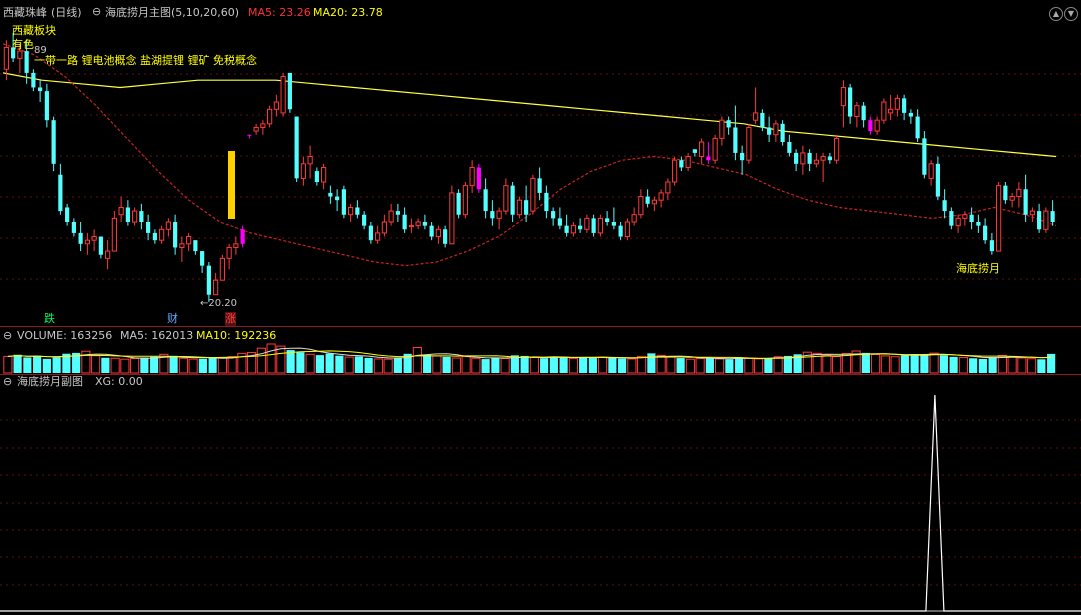  What do you see at coordinates (230, 319) in the screenshot?
I see `event-label-rise: 涨` at bounding box center [230, 319].